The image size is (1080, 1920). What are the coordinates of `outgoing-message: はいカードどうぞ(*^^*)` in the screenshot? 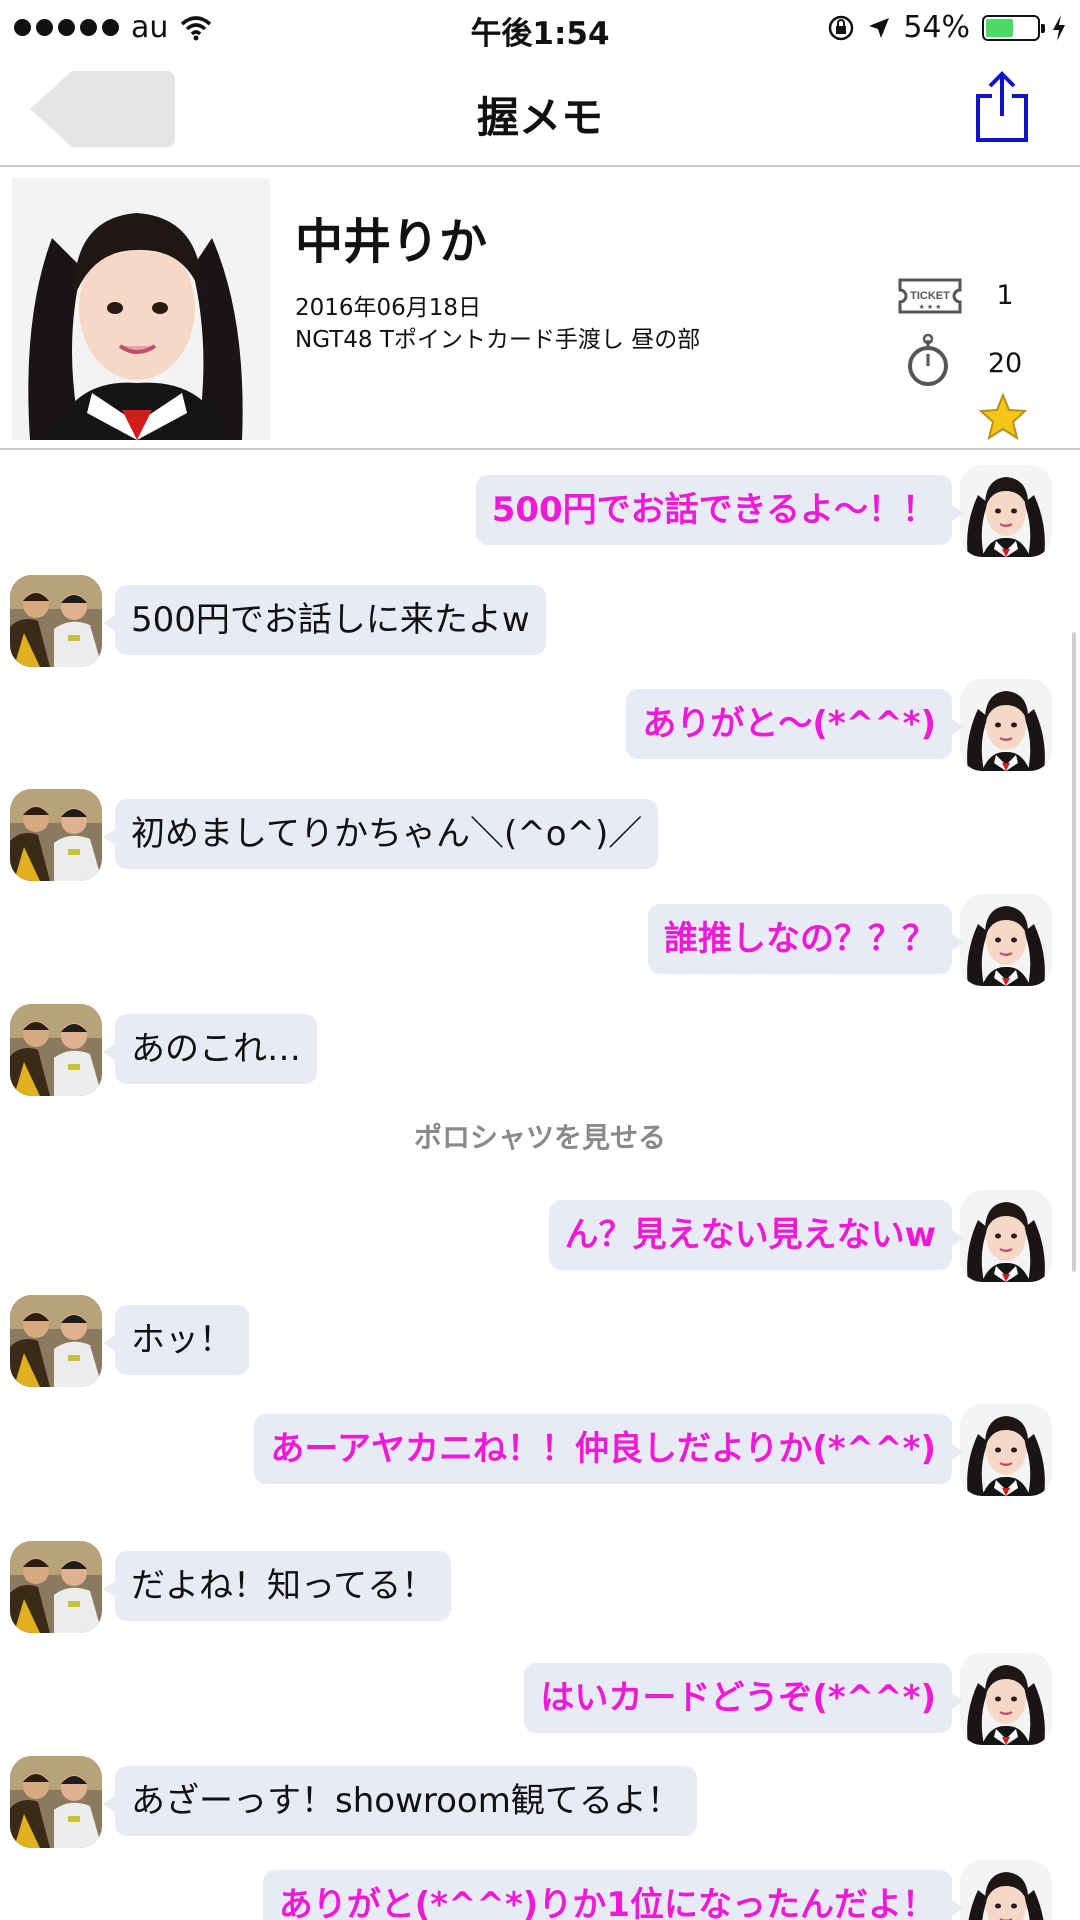 It's located at (540, 1699).